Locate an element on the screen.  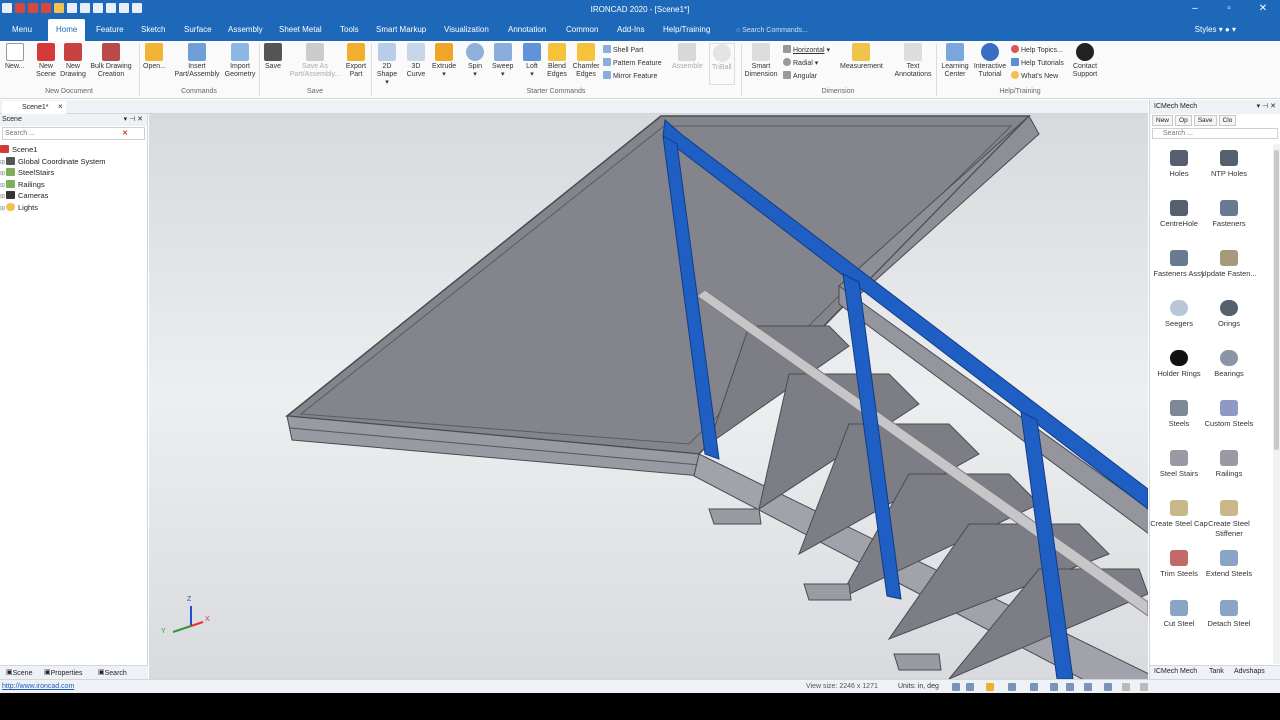
close-doc-tab-icon: × is located at coordinates (60, 107).